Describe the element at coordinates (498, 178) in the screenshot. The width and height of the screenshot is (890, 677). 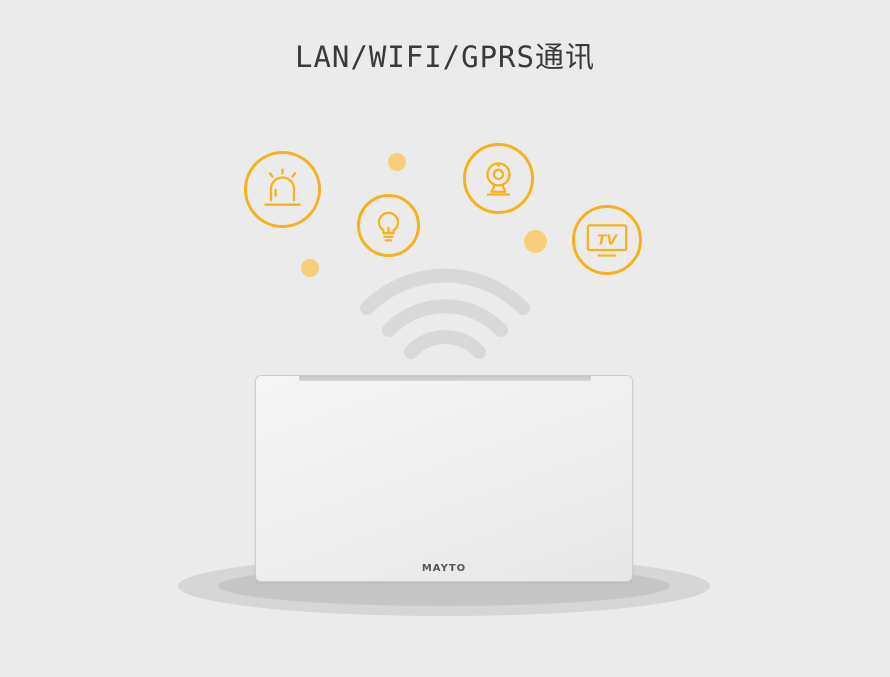
I see `webcam-icon` at that location.